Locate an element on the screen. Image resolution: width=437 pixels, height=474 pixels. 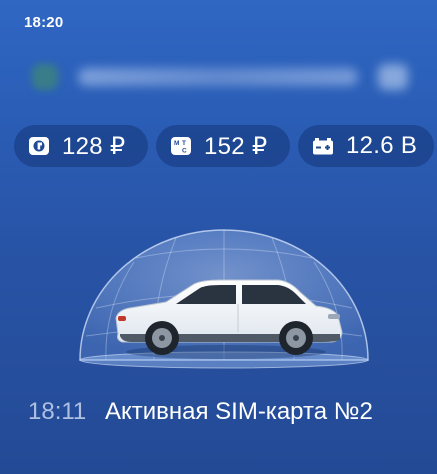
mts-balance-value: 152 ₽ is located at coordinates (236, 146).